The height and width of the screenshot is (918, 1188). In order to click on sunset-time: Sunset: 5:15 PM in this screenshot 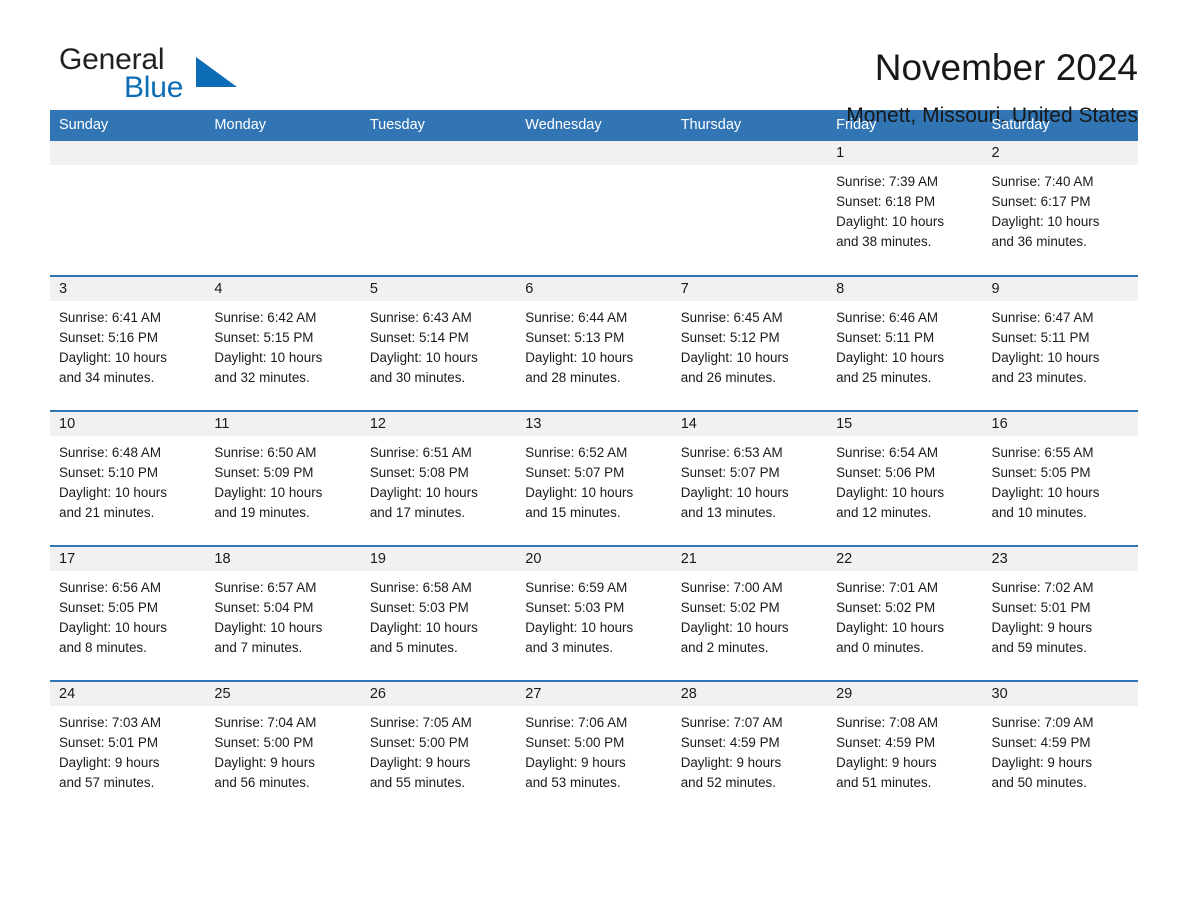, I will do `click(264, 337)`.